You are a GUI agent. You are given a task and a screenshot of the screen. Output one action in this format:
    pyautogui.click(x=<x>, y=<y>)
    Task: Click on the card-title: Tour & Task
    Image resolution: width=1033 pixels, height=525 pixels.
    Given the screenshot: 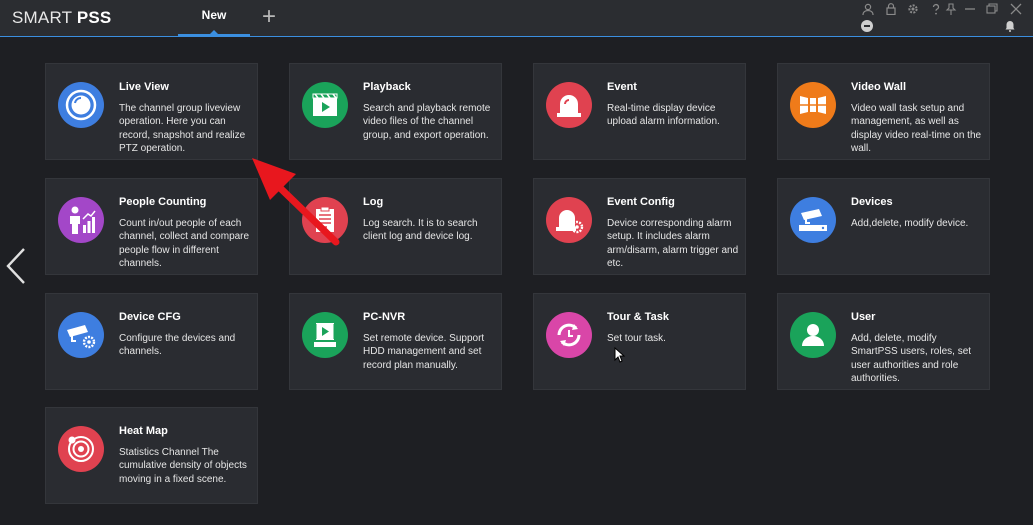 What is the action you would take?
    pyautogui.click(x=638, y=317)
    